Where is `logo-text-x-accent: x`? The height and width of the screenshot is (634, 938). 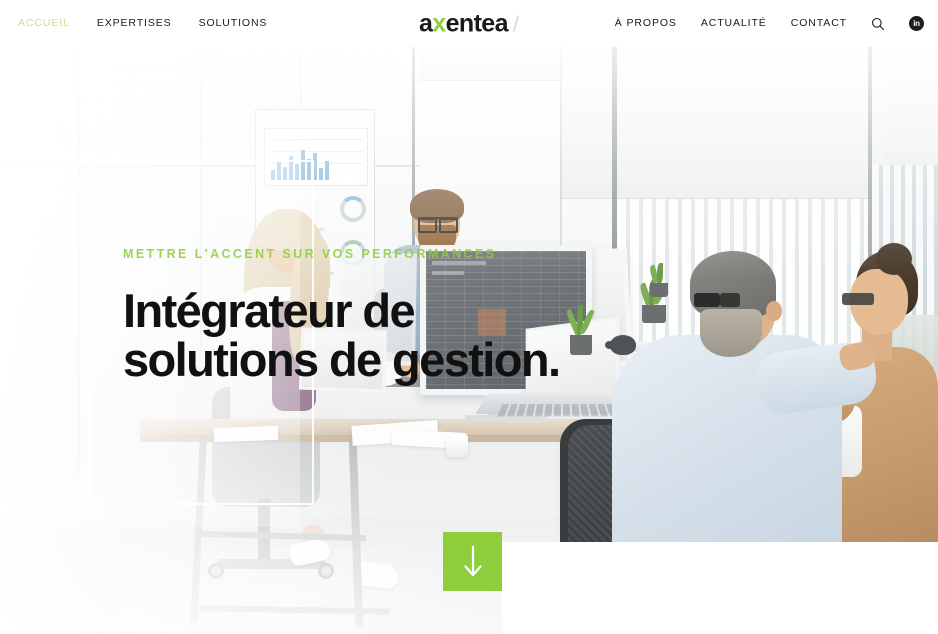
logo-text-x-accent: x is located at coordinates (439, 23).